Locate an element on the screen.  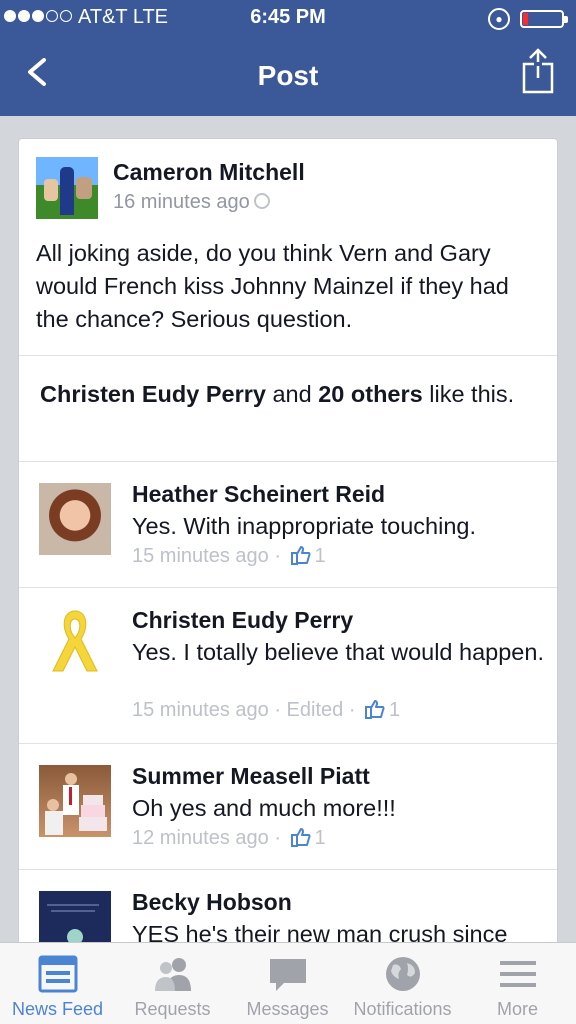
news-feed-icon is located at coordinates (58, 974).